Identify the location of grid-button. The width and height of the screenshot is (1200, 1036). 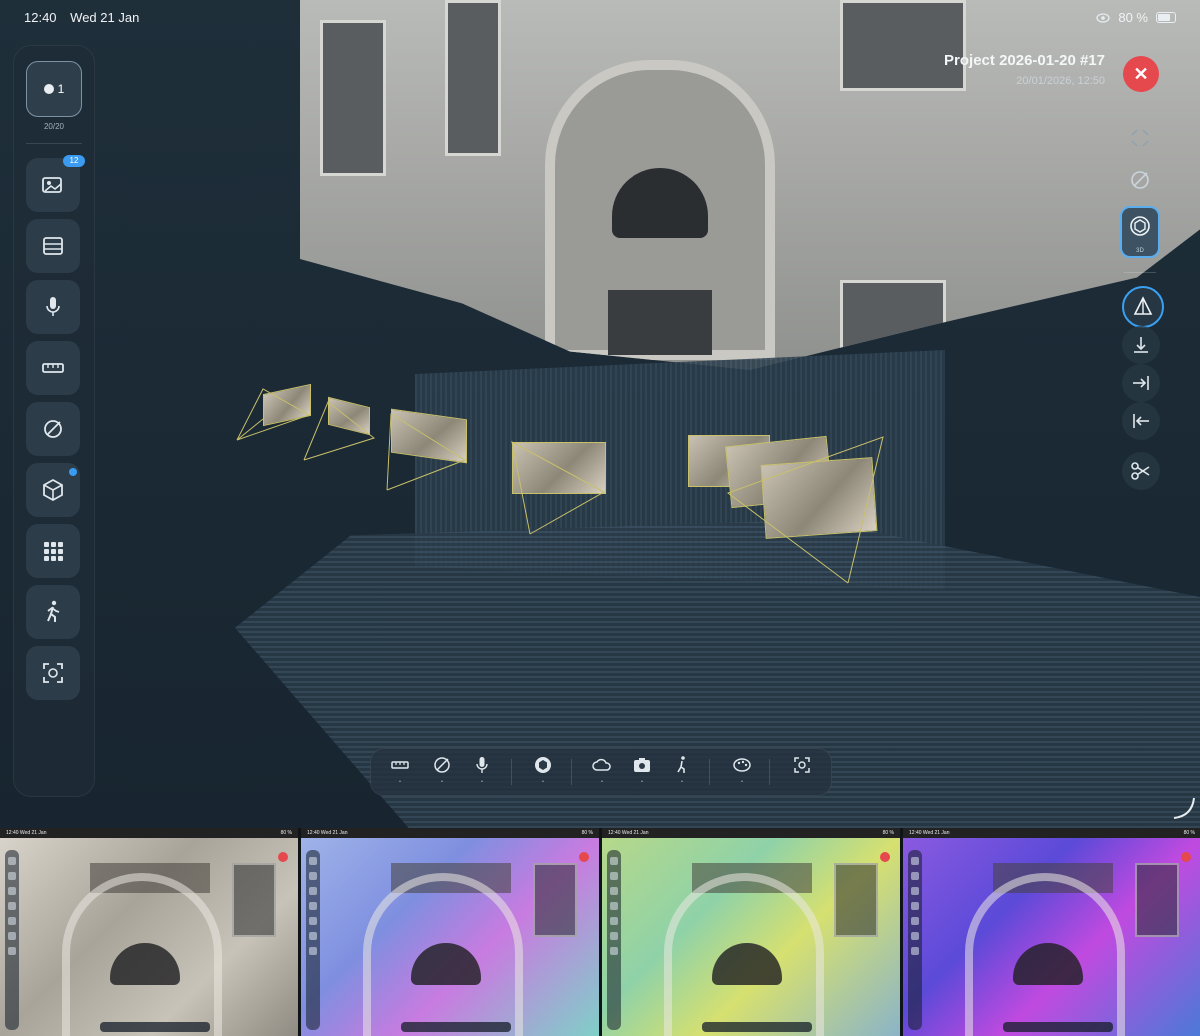
(53, 551).